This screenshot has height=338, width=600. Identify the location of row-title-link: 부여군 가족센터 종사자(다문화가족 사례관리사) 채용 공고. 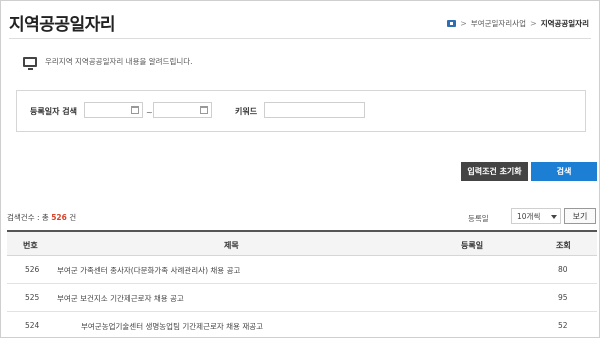
(148, 270).